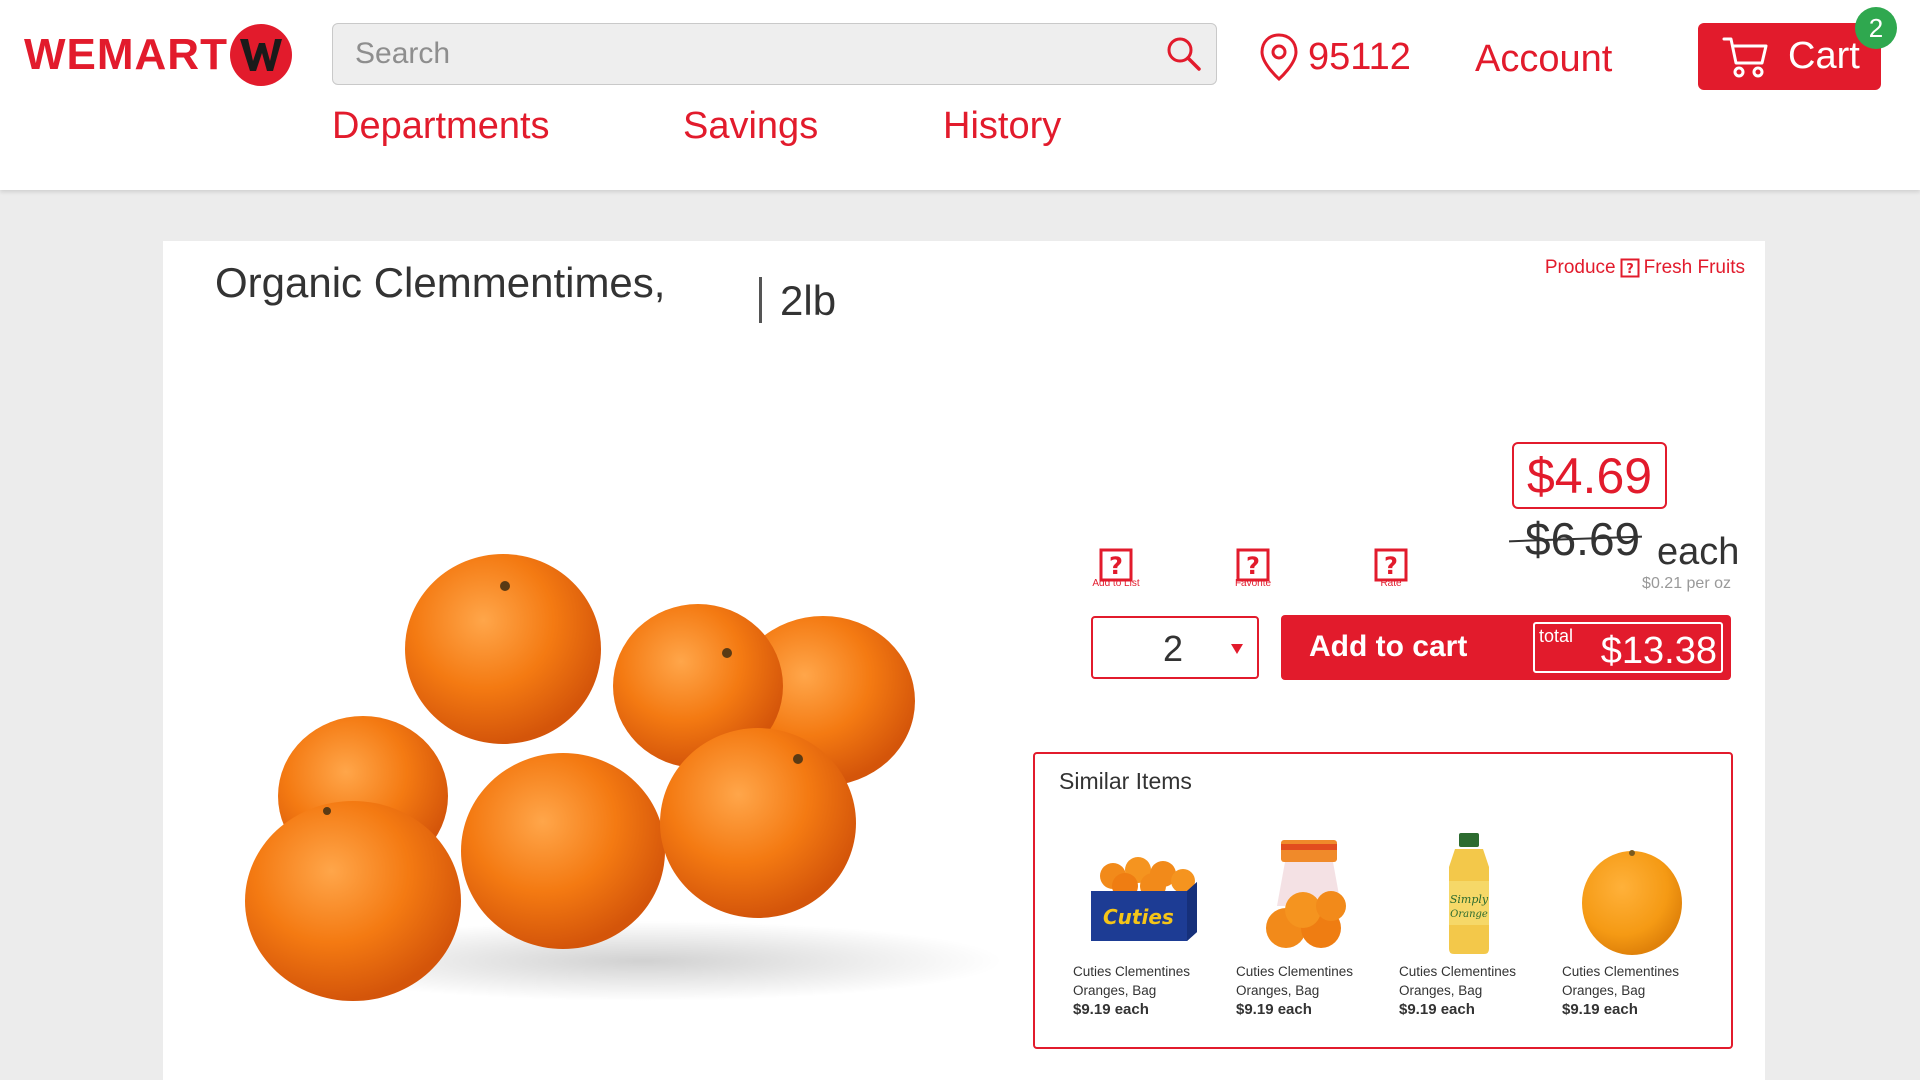 The width and height of the screenshot is (1920, 1080). I want to click on cart-count-badge: 2, so click(1876, 28).